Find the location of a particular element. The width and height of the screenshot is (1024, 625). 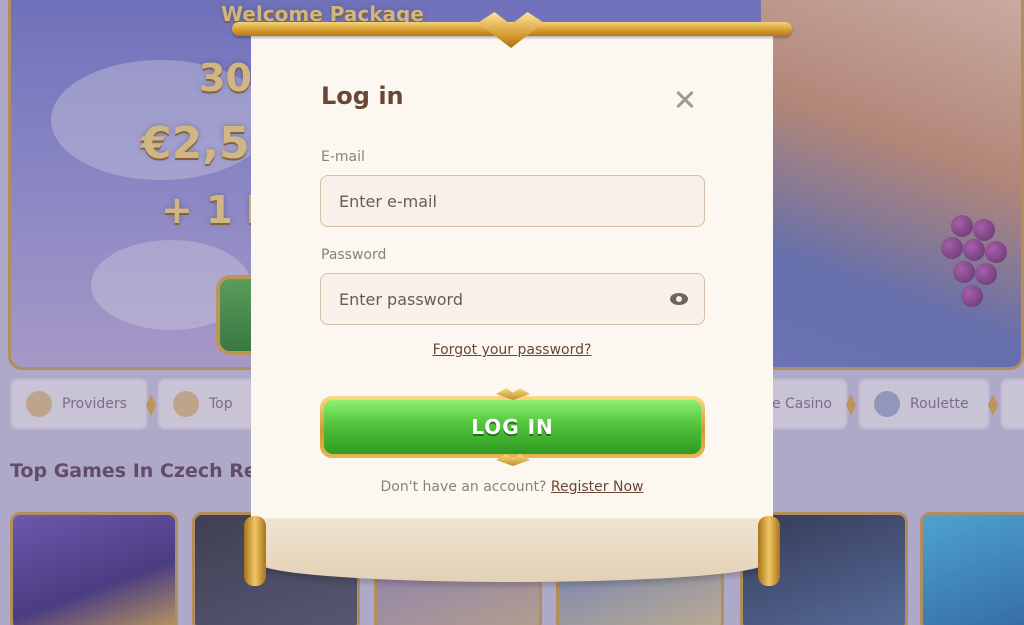

modal-title: Log in is located at coordinates (362, 96).